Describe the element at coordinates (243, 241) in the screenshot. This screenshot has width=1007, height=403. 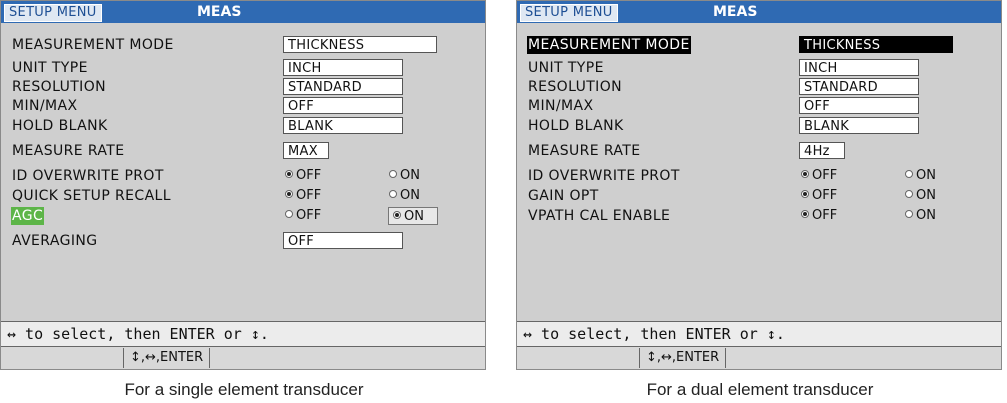
I see `row-averaging: AVERAGING OFF` at that location.